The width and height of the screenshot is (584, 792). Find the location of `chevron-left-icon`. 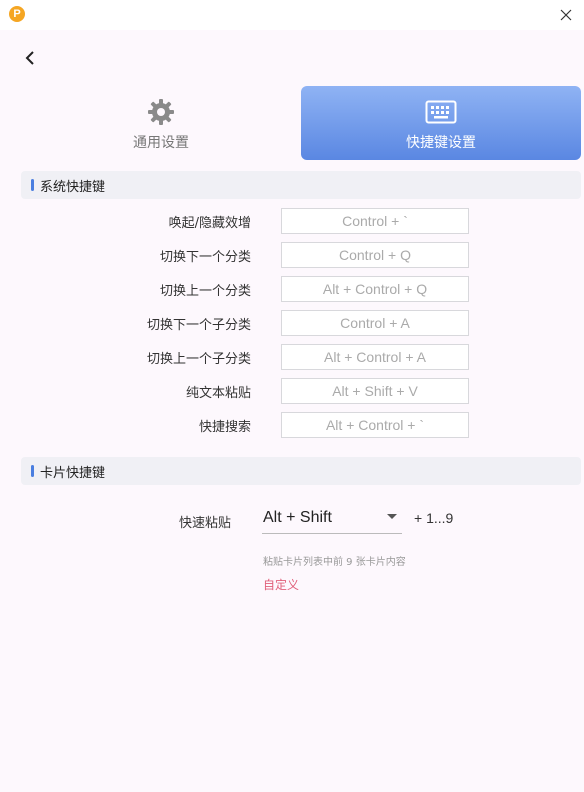

chevron-left-icon is located at coordinates (29, 58).